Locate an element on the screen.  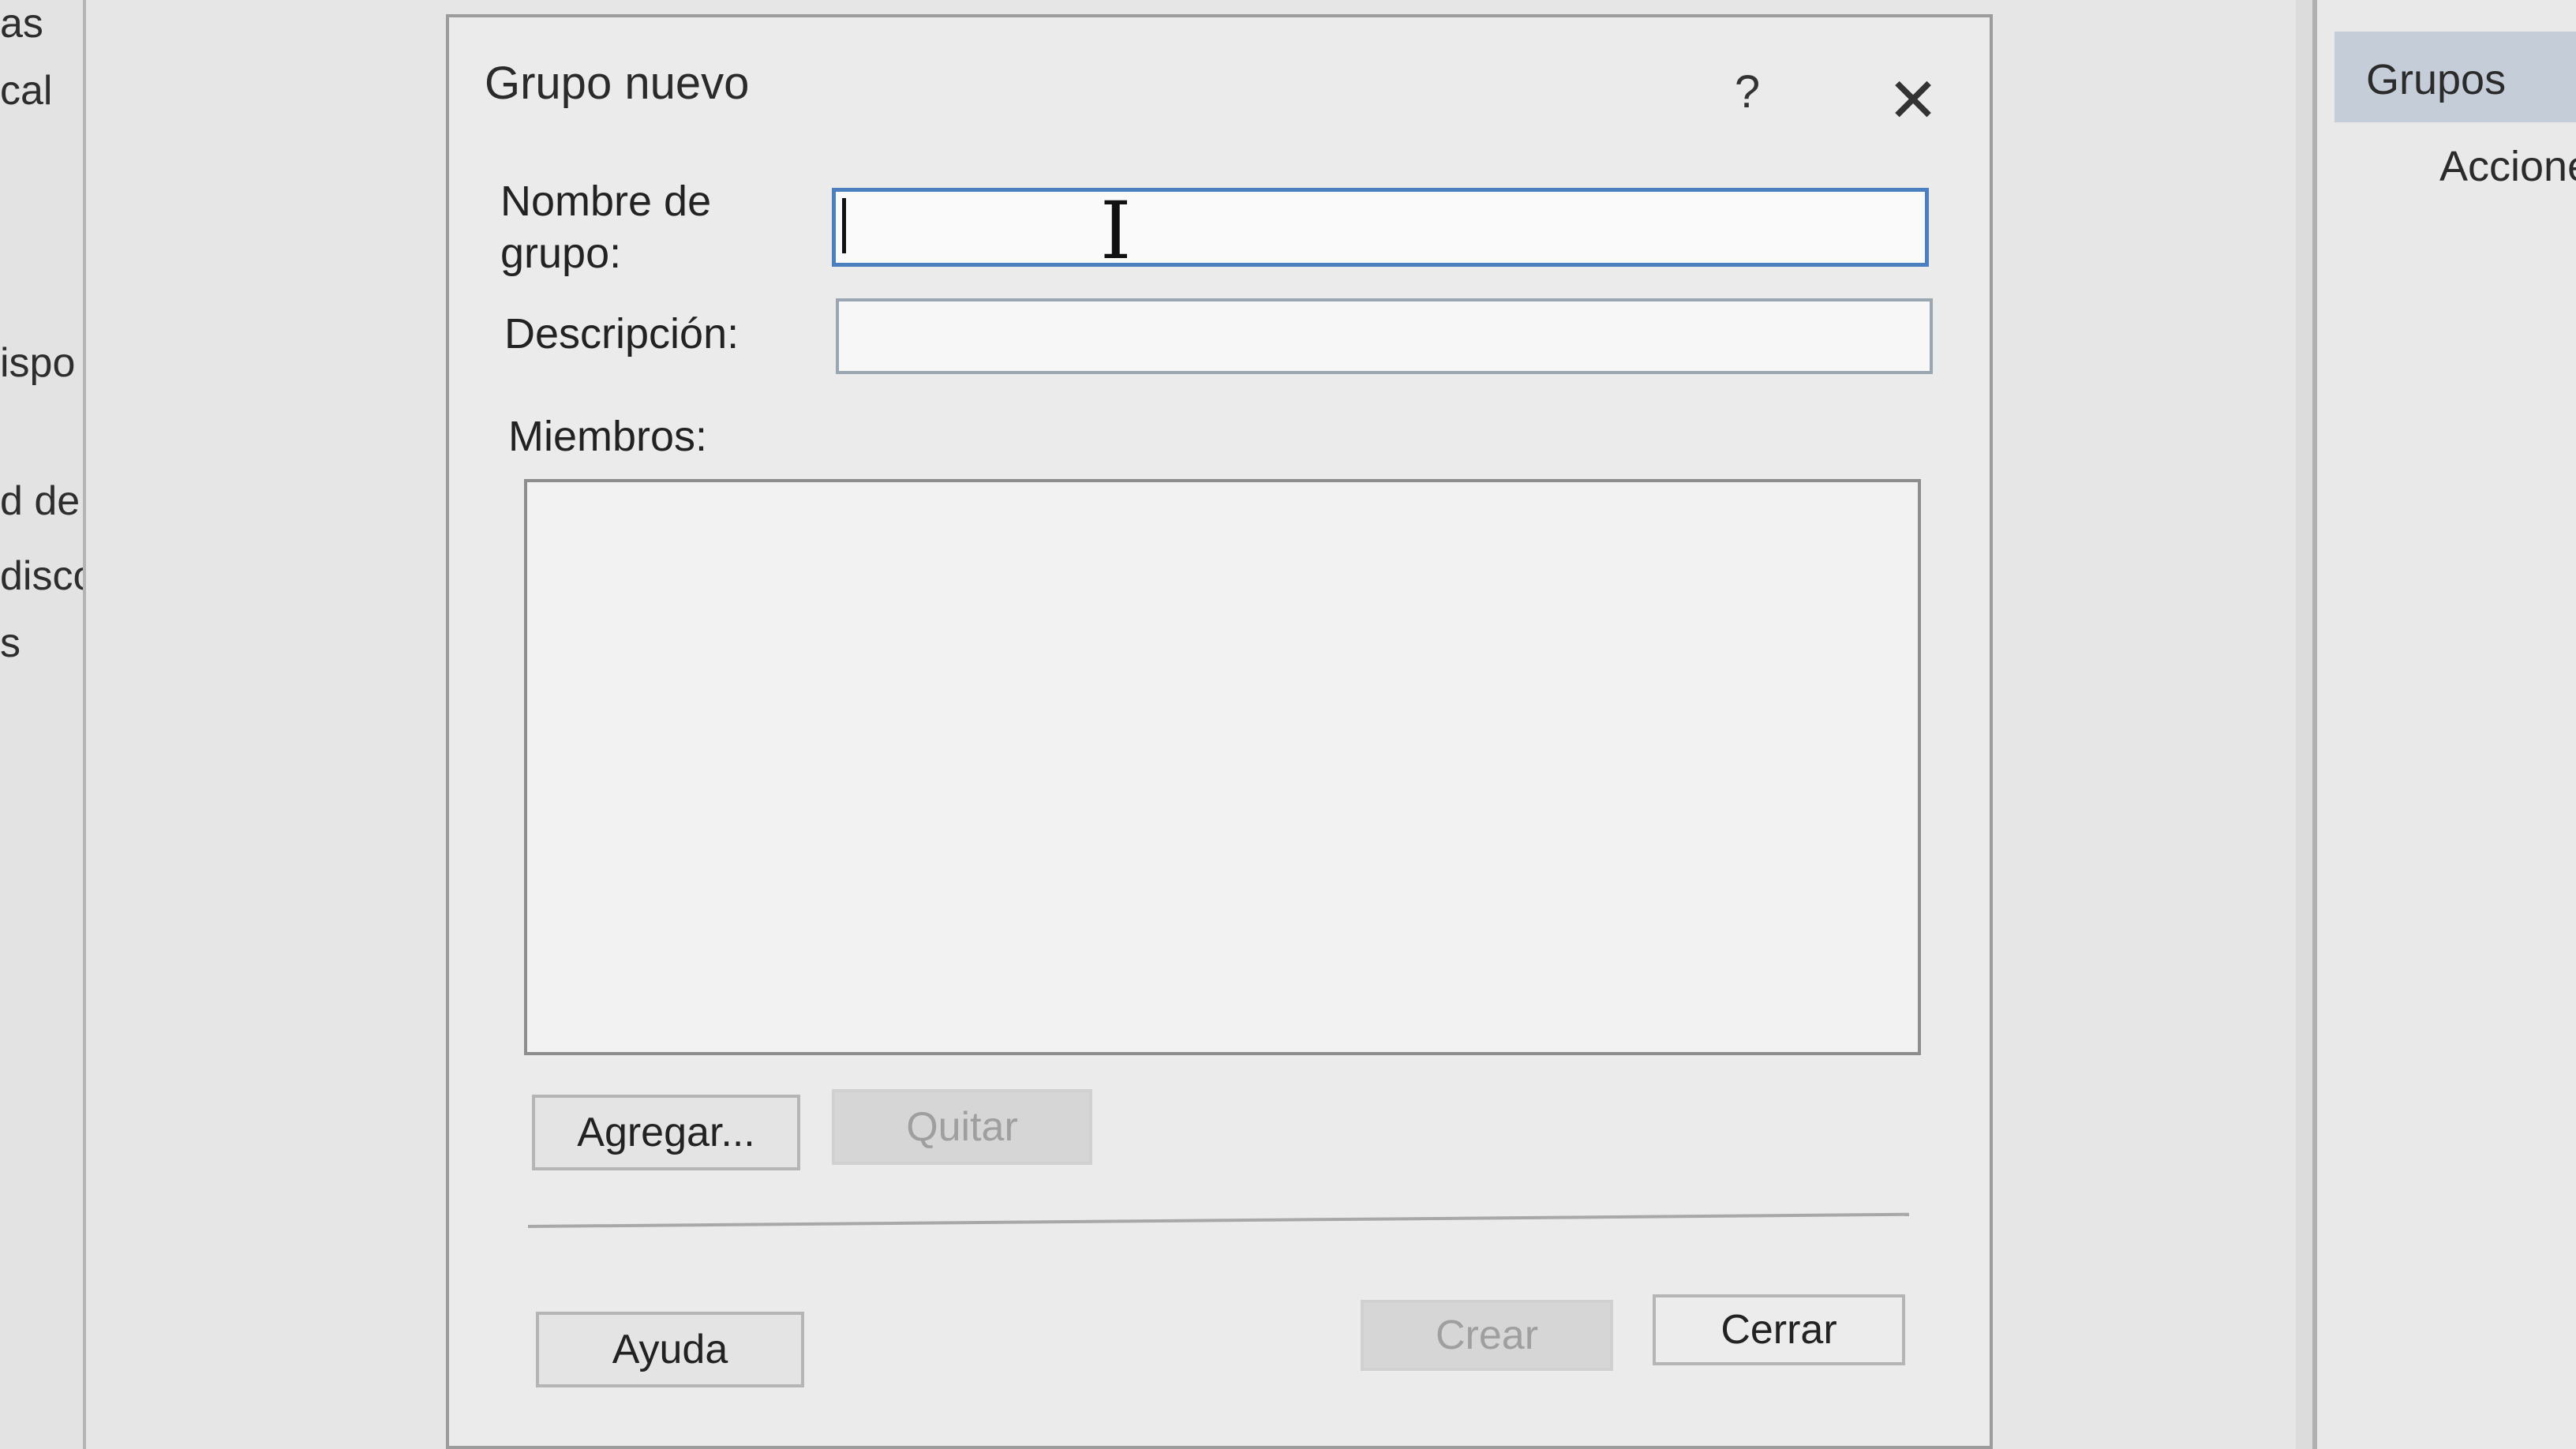
text-caret is located at coordinates (844, 225).